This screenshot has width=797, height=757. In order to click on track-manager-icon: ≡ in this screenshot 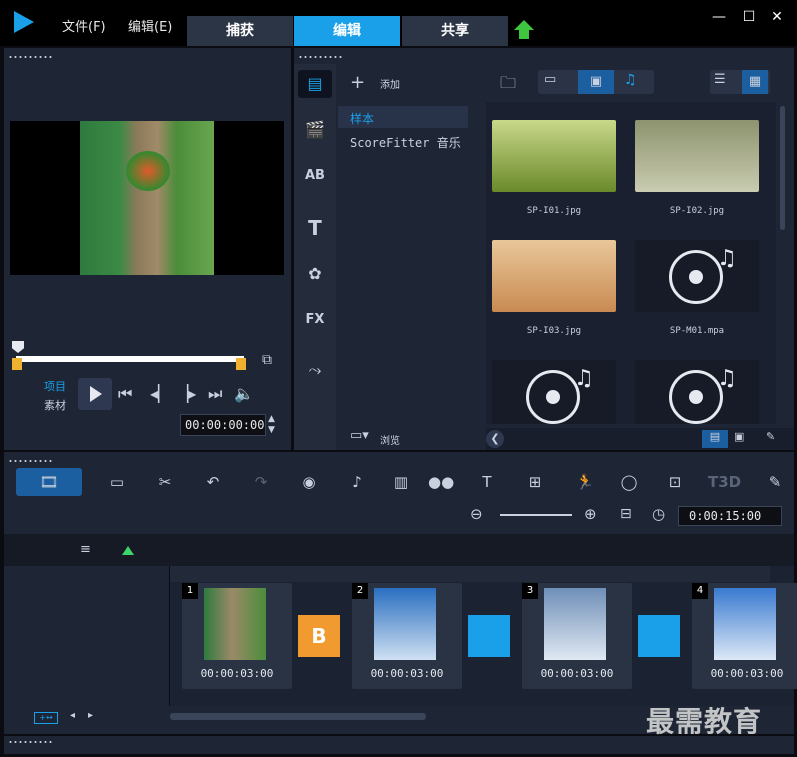, I will do `click(85, 549)`.